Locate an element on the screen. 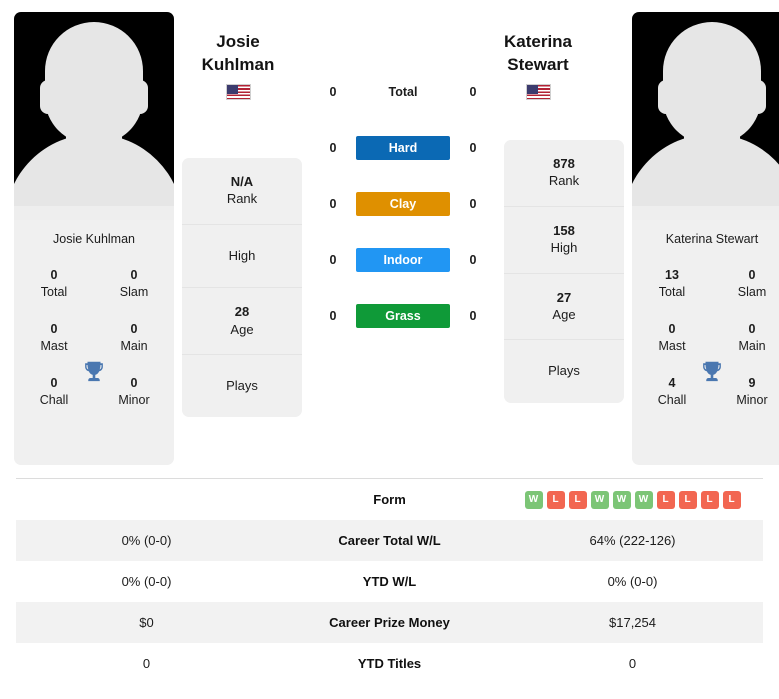 The image size is (779, 699). surface-badge-indoor: Indoor is located at coordinates (403, 260).